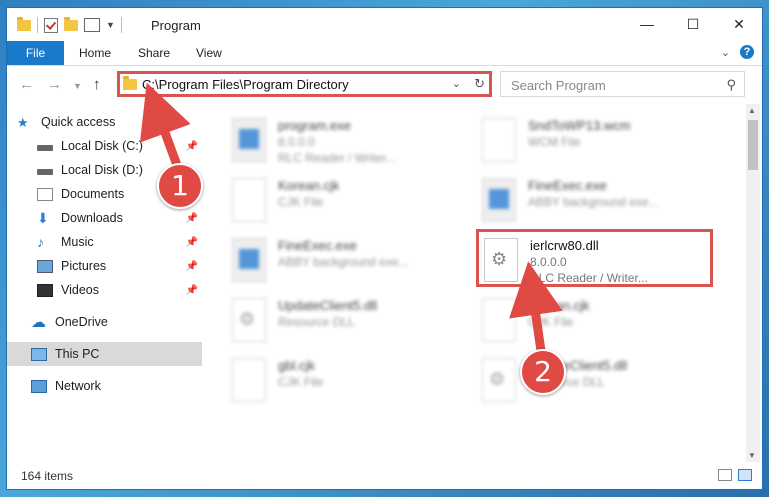 Image resolution: width=769 pixels, height=497 pixels. I want to click on sidebar-item-downloads: ⬇ Downloads 📌, so click(119, 218).